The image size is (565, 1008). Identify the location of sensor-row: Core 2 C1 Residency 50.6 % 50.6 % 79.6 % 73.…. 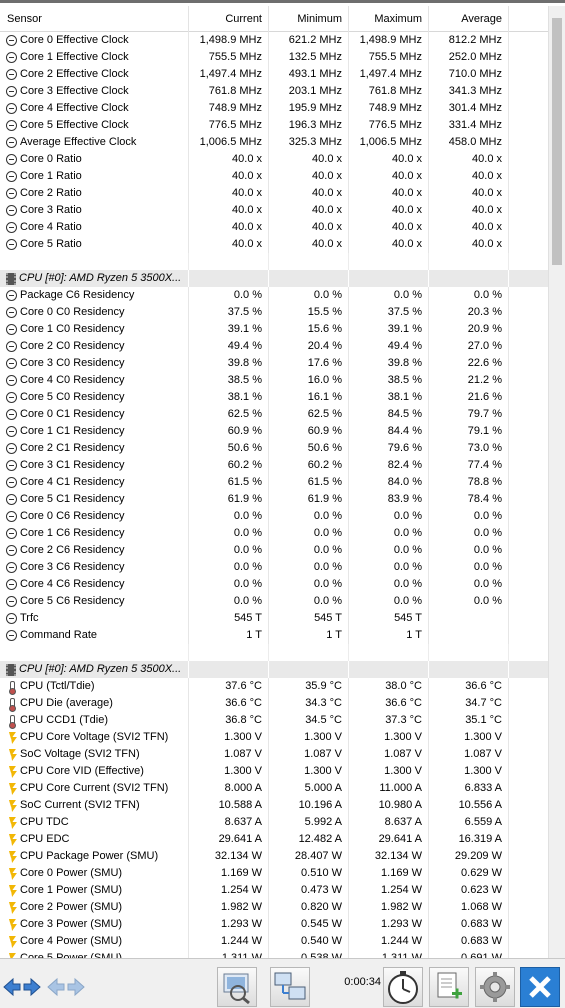
(274, 448).